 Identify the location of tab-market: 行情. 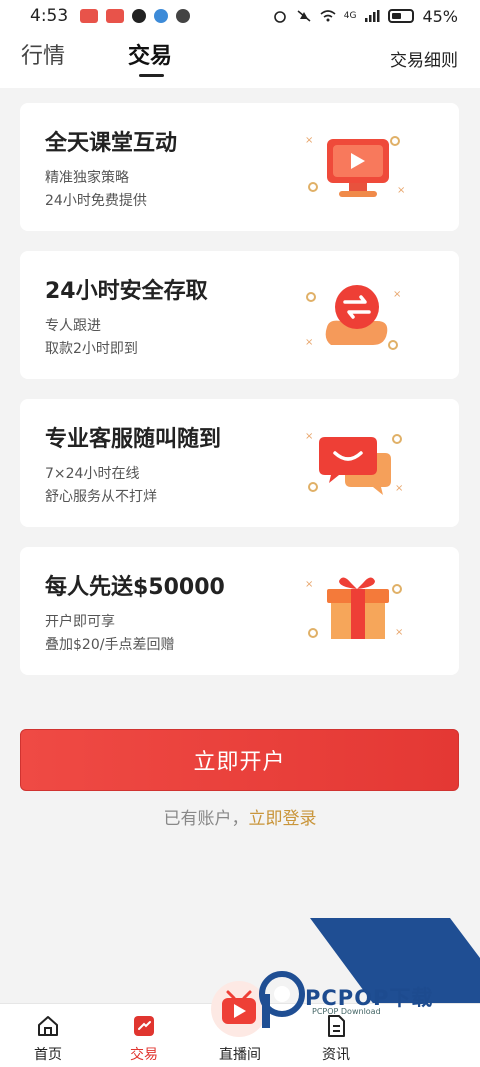
(43, 54).